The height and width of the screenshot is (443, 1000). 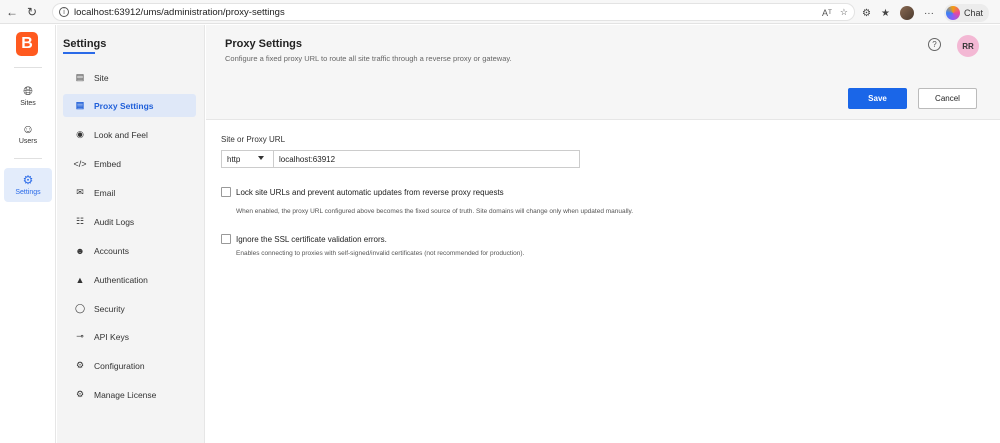 I want to click on save-button: Save, so click(x=877, y=98).